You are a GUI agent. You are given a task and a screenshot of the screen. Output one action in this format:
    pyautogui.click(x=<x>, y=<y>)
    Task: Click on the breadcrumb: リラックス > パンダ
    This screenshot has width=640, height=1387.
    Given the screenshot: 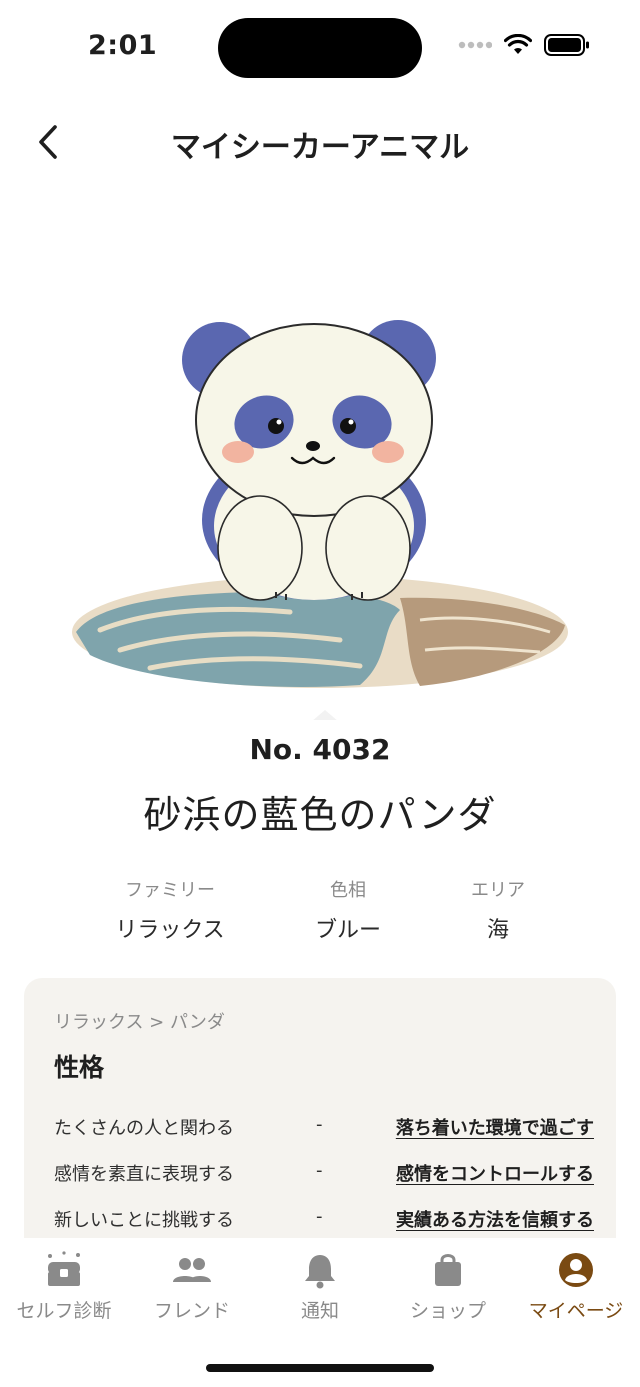 What is the action you would take?
    pyautogui.click(x=139, y=1022)
    